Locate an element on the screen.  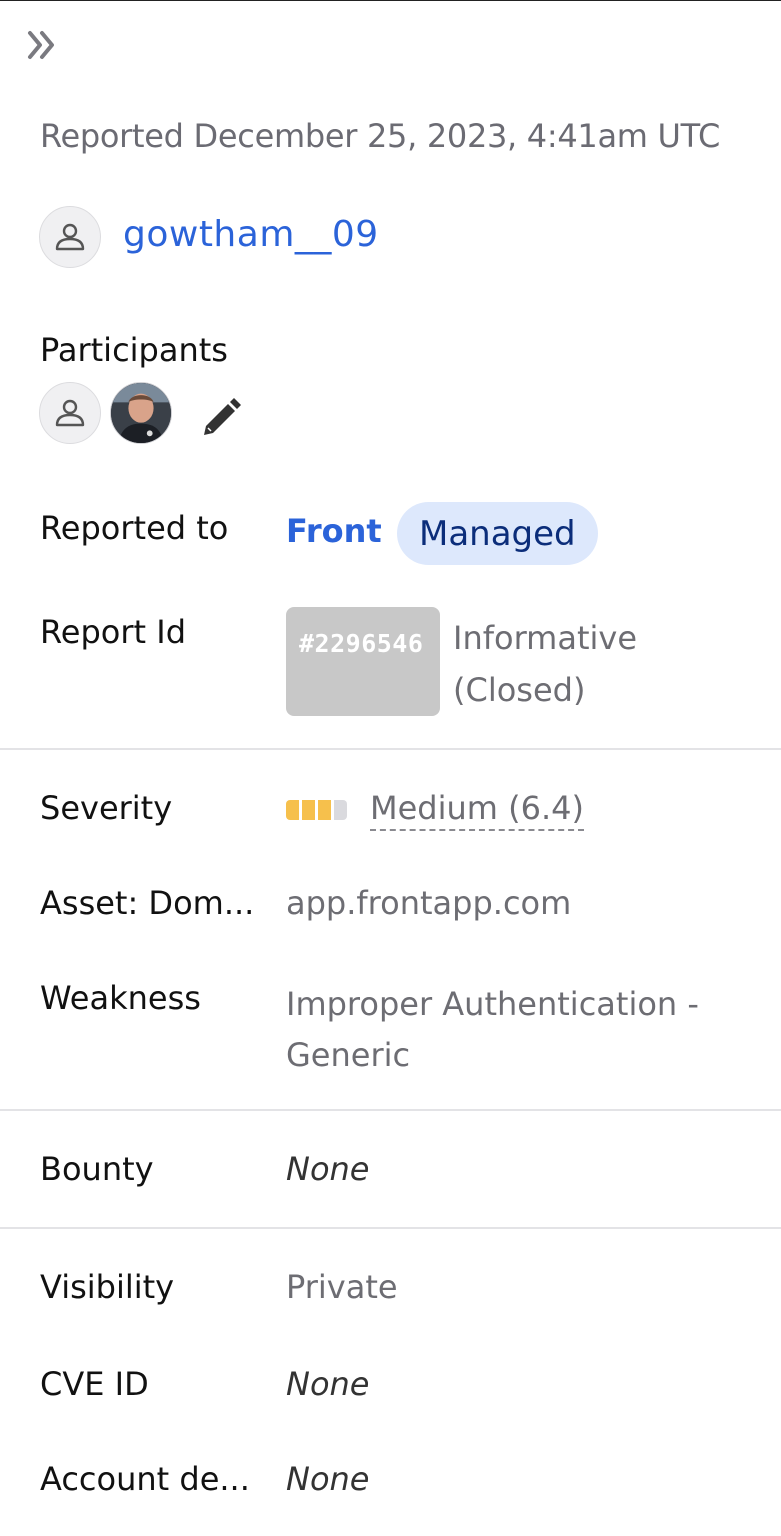
asset-value: app.frontapp.com is located at coordinates (429, 903).